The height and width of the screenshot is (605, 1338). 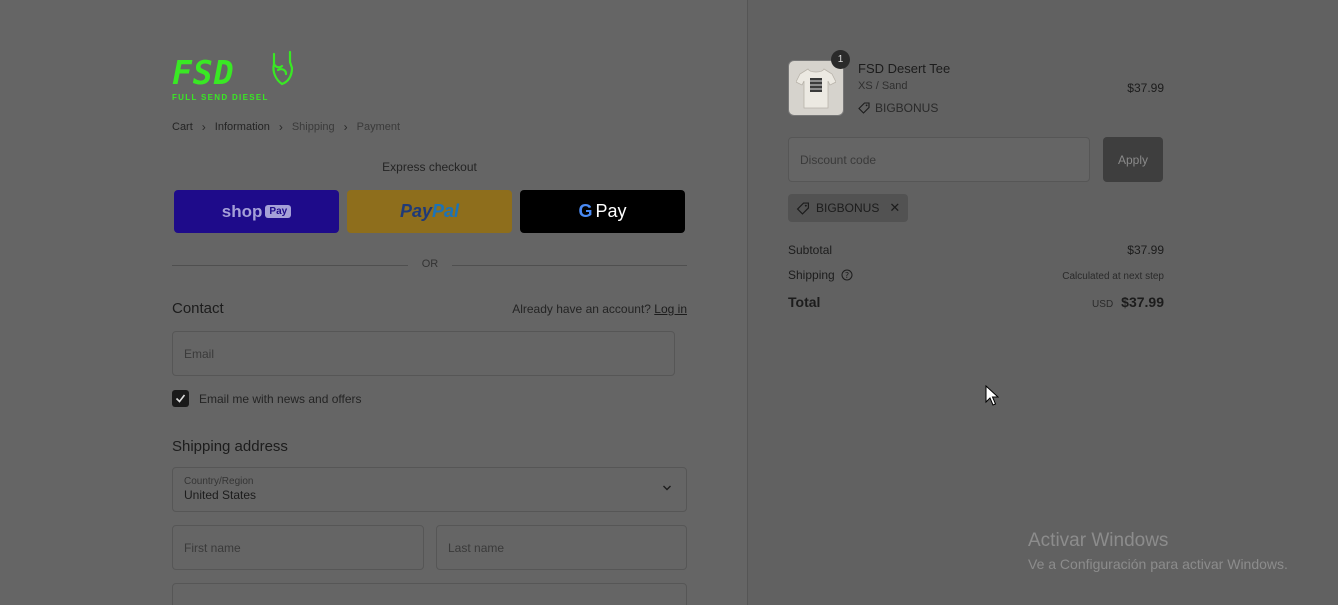 I want to click on subtotal-label: Subtotal, so click(x=810, y=250).